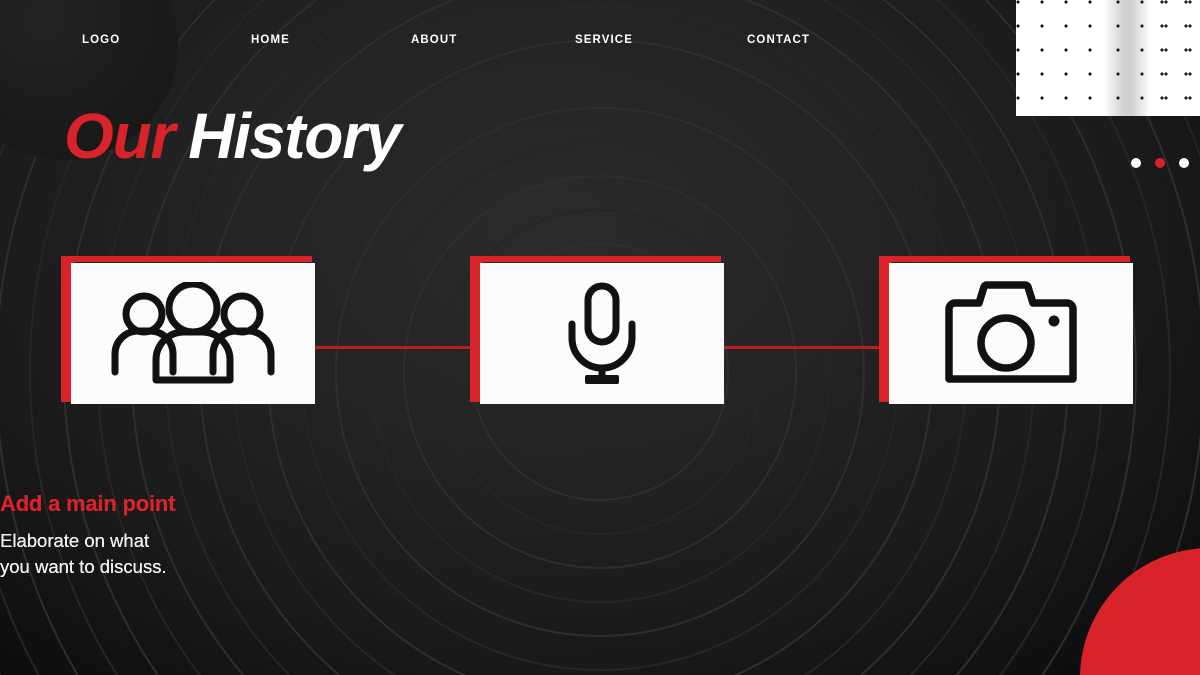 This screenshot has width=1200, height=675. I want to click on block-body: Elaborate on what you want to discuss., so click(165, 554).